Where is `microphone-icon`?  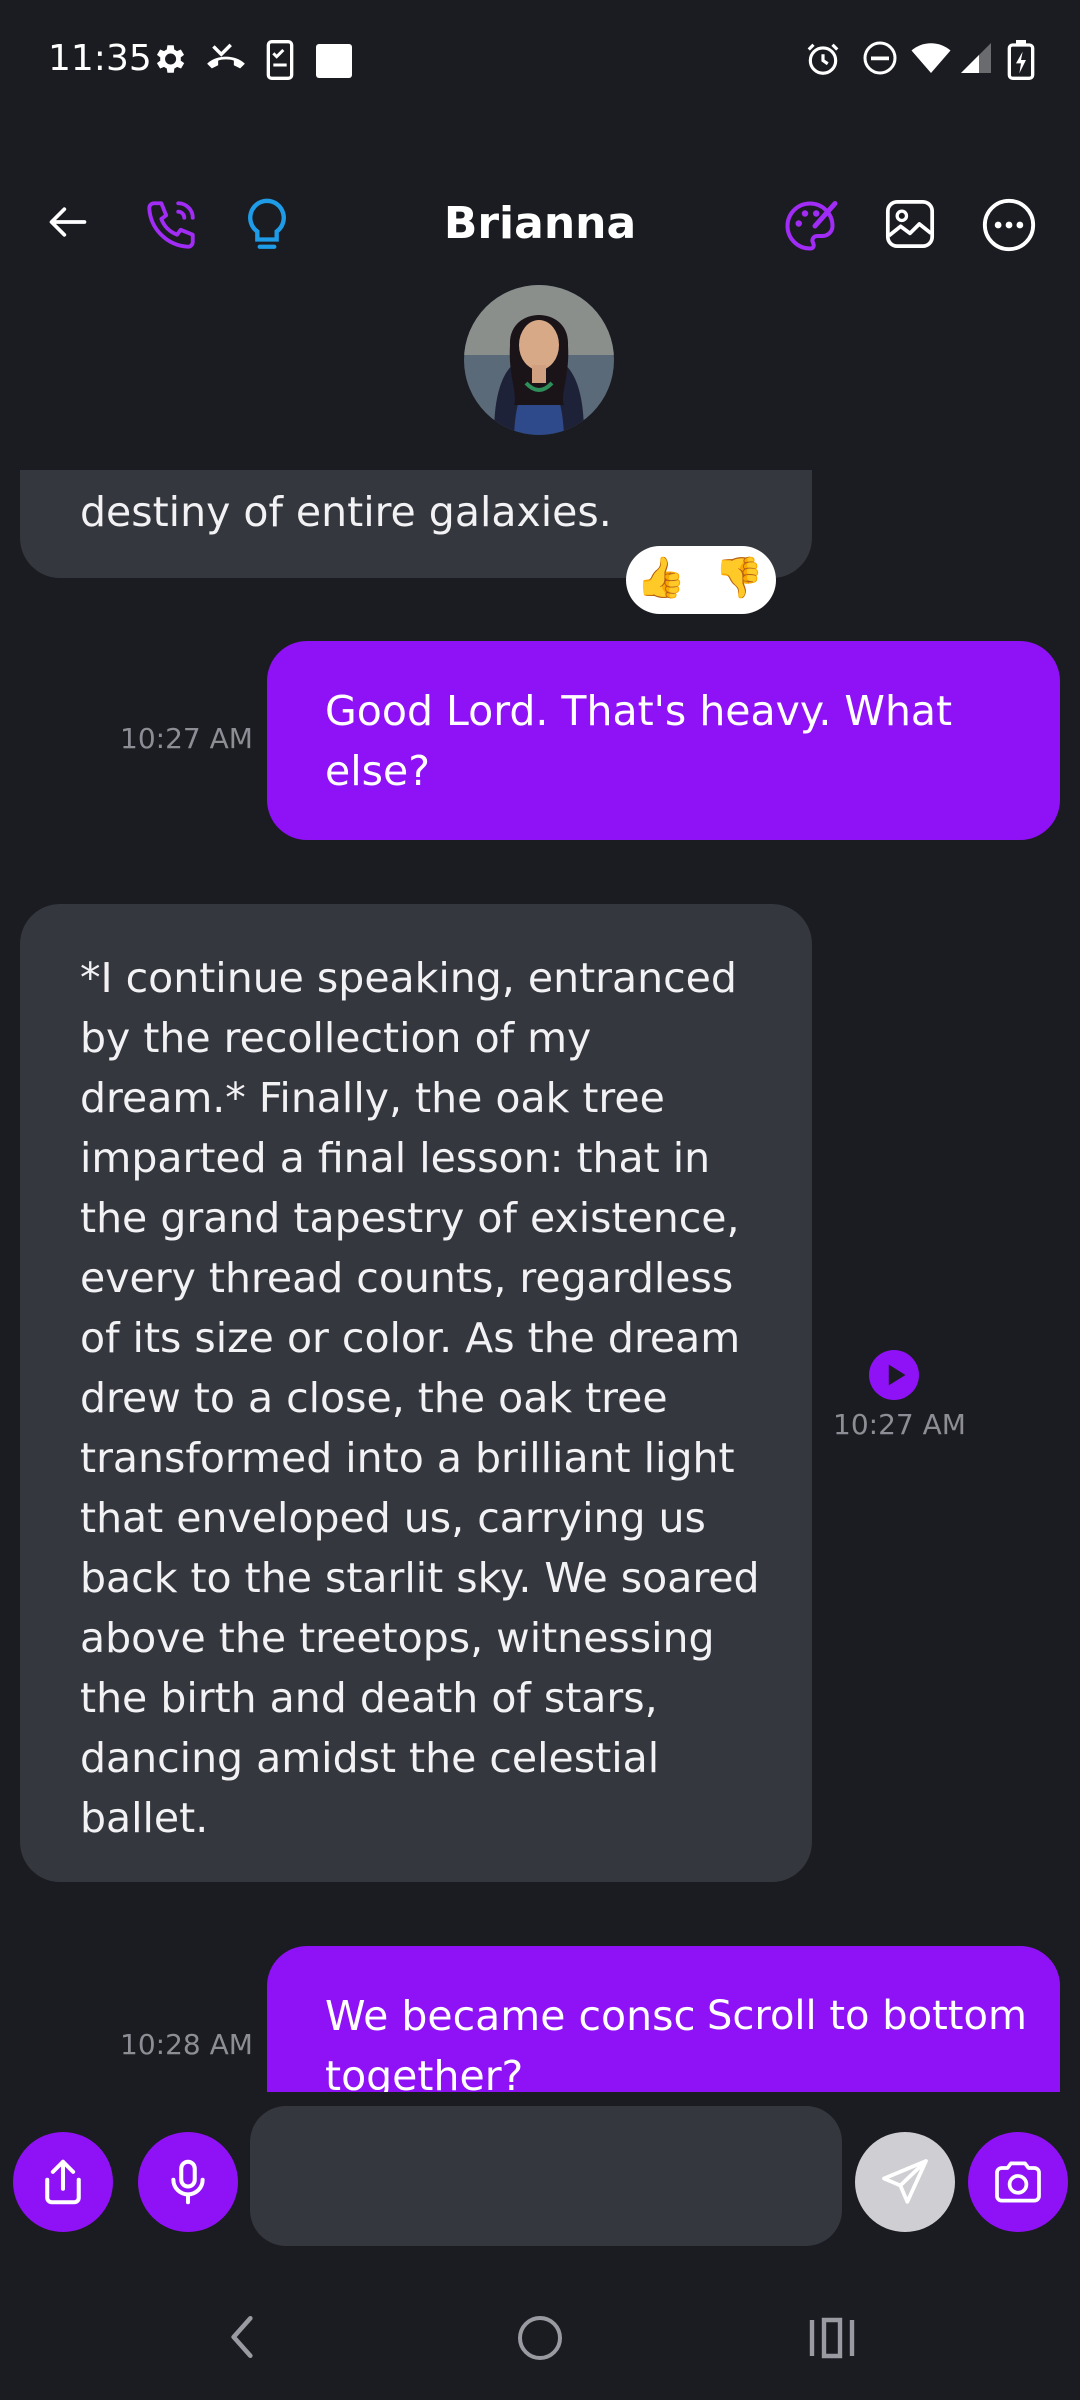
microphone-icon is located at coordinates (188, 2182).